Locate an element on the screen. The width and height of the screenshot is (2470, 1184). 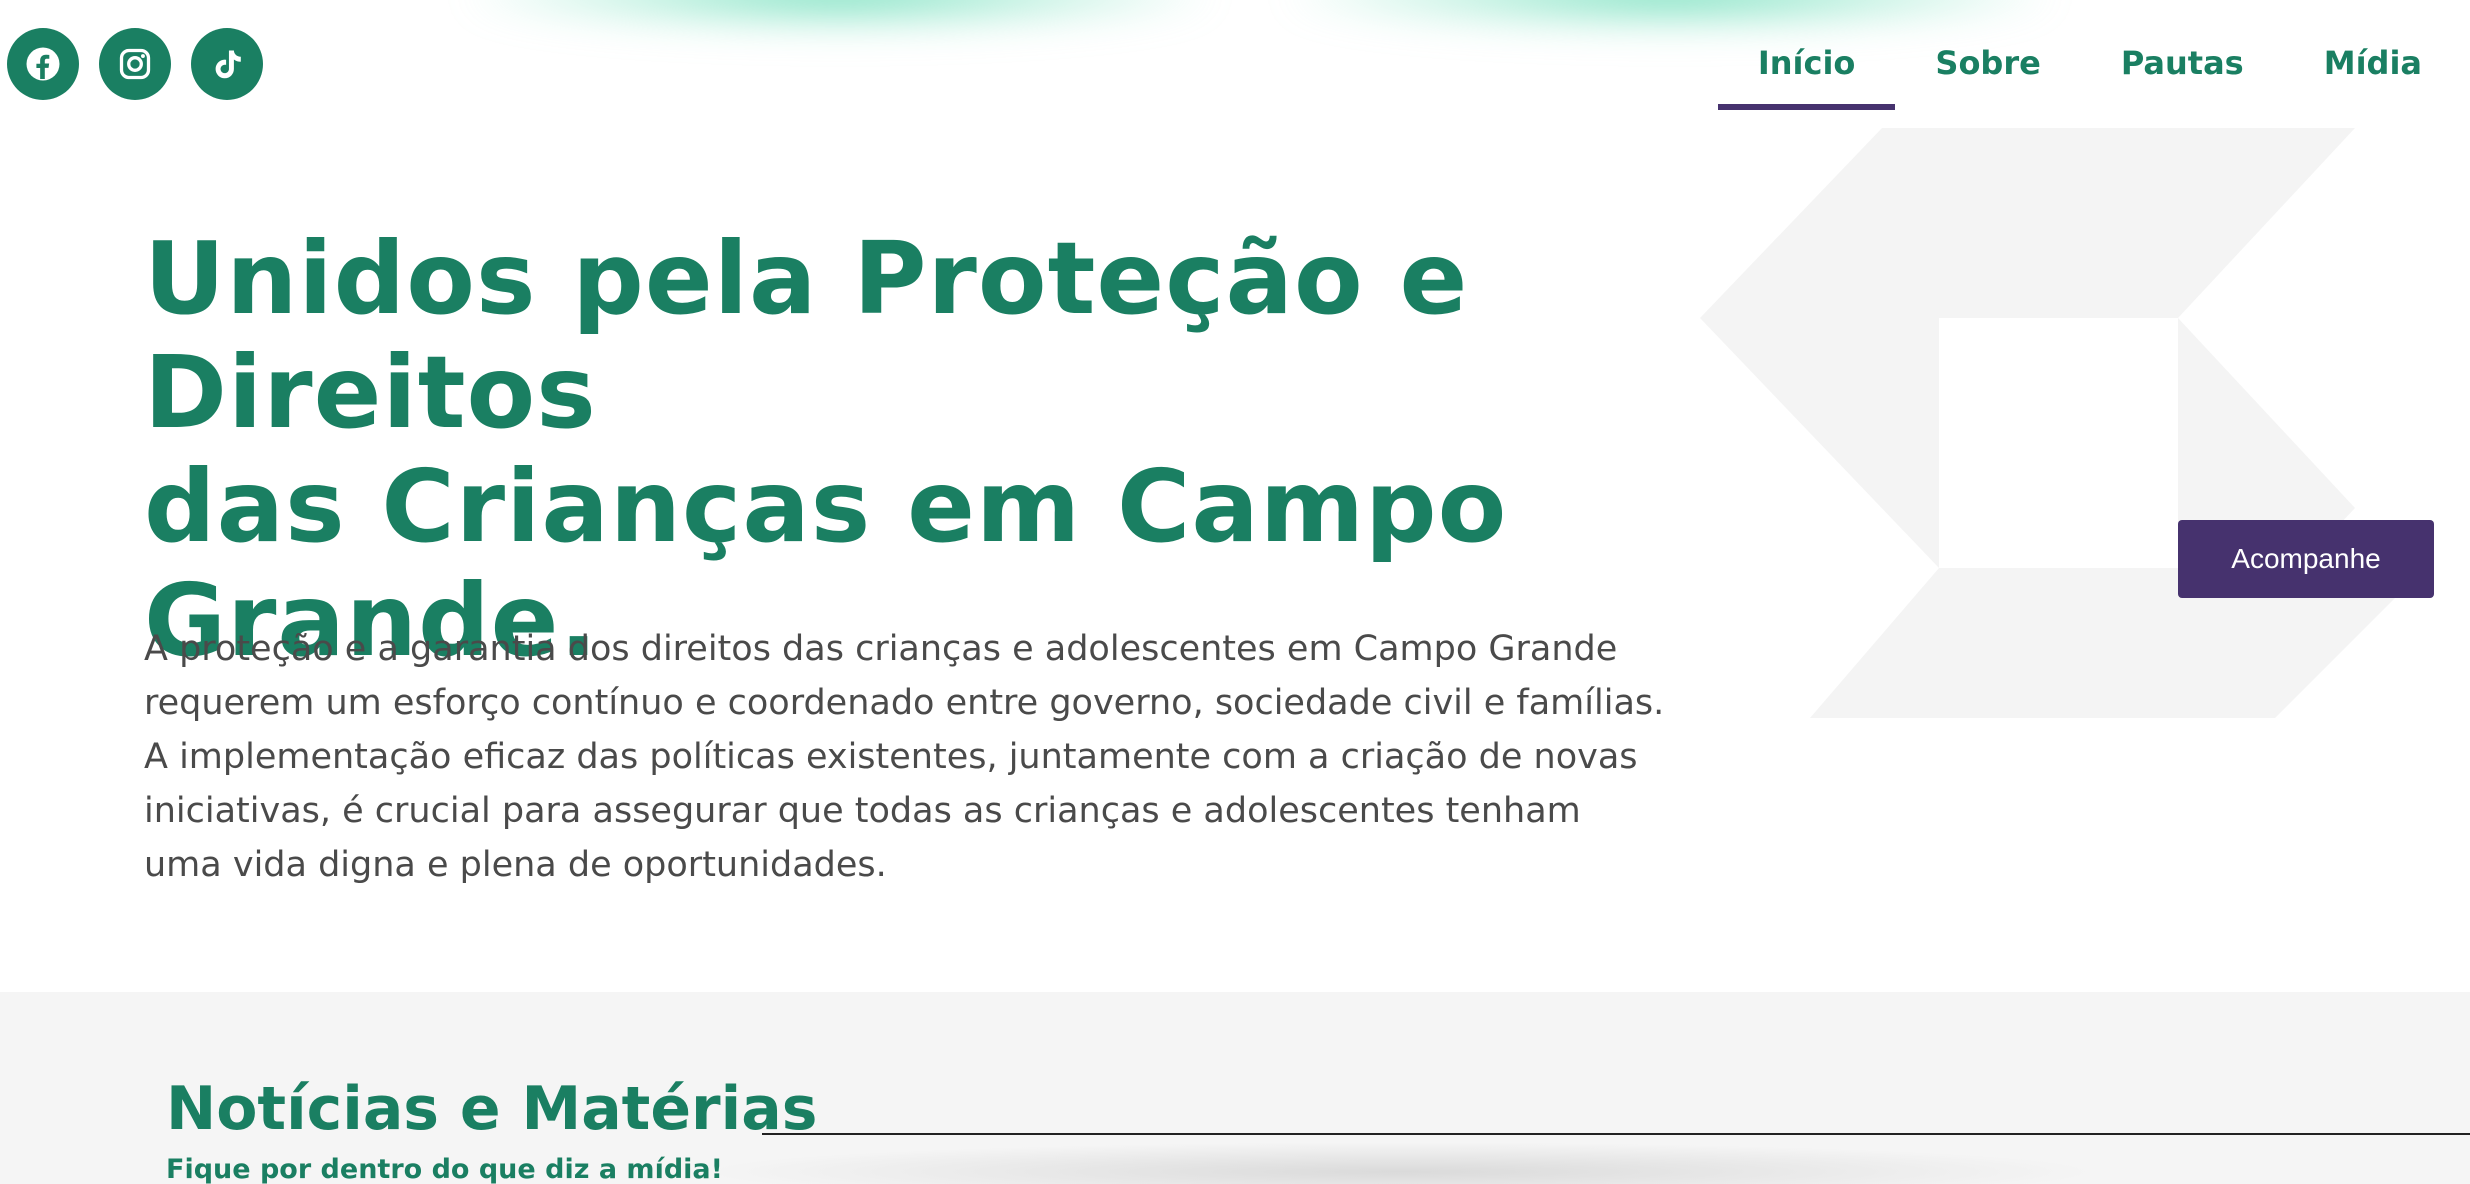
facebook-icon is located at coordinates (43, 64).